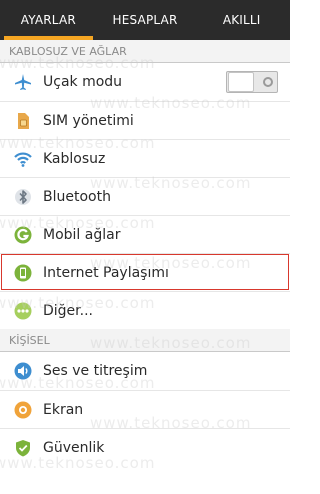 Image resolution: width=320 pixels, height=494 pixels. What do you see at coordinates (23, 82) in the screenshot?
I see `airplane-icon` at bounding box center [23, 82].